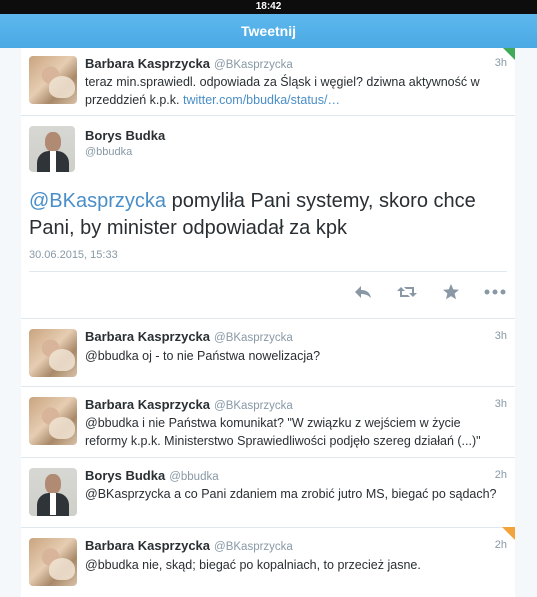  I want to click on right-margin, so click(526, 322).